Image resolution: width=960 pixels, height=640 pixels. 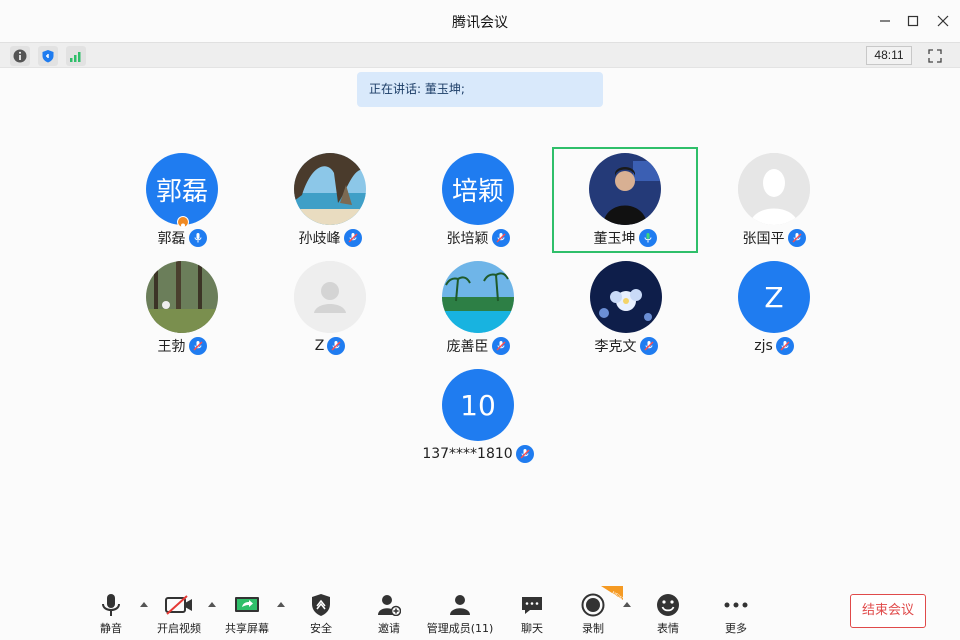 I want to click on title-bar: 腾讯会议, so click(x=480, y=21).